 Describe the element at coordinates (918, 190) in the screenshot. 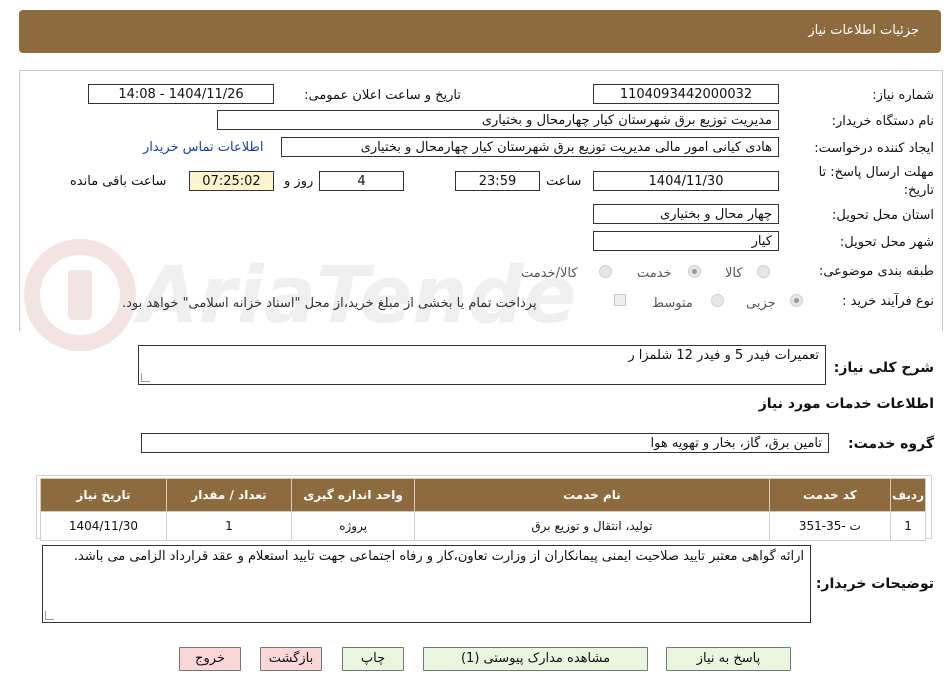

I see `deadline-label-date: تاریخ:` at that location.